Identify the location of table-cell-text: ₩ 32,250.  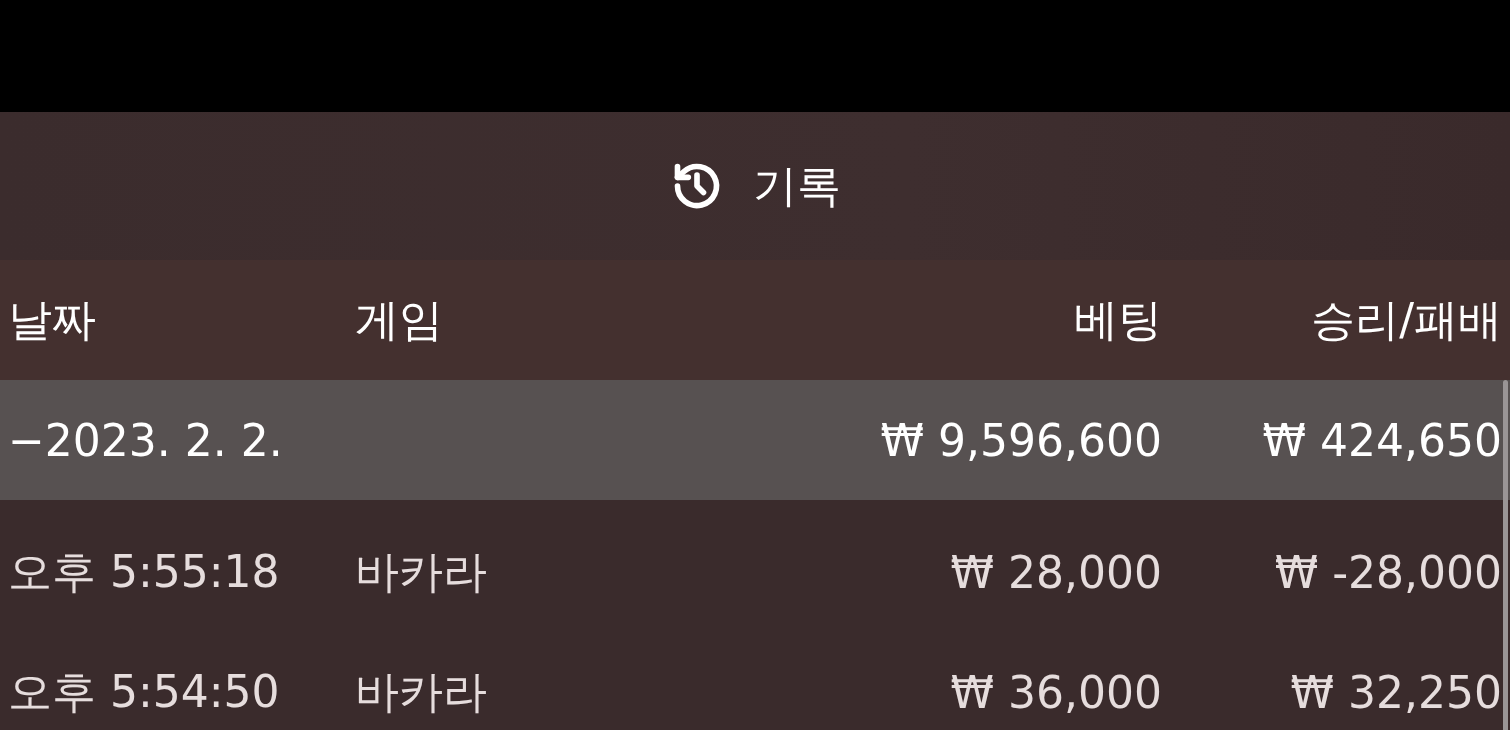
(1395, 692).